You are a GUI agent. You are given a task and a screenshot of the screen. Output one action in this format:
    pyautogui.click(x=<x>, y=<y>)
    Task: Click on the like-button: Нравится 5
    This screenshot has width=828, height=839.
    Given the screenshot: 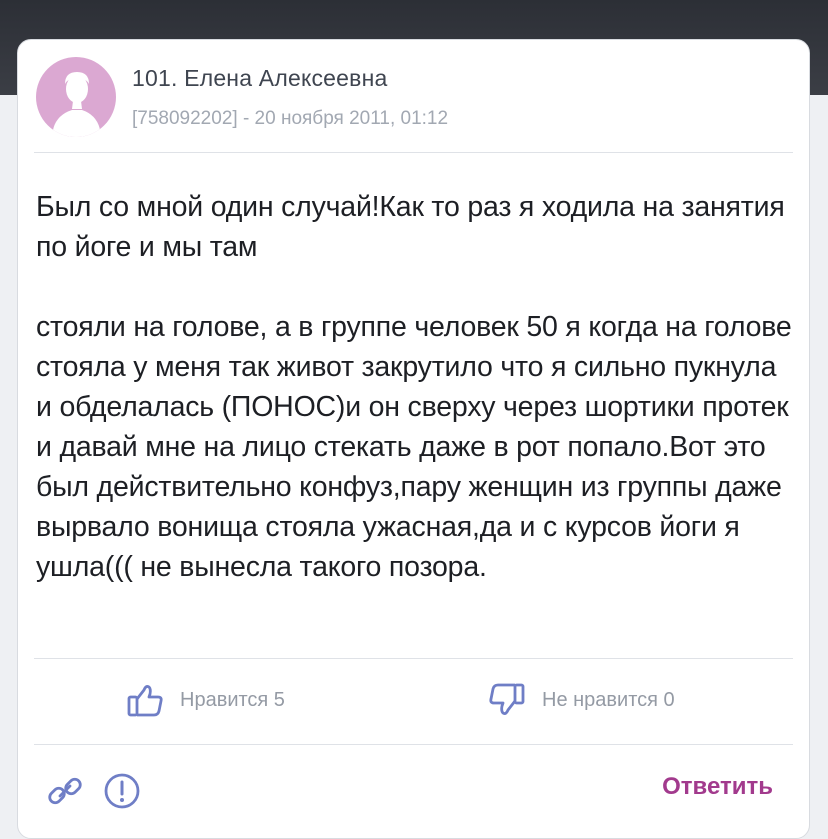 What is the action you would take?
    pyautogui.click(x=205, y=700)
    